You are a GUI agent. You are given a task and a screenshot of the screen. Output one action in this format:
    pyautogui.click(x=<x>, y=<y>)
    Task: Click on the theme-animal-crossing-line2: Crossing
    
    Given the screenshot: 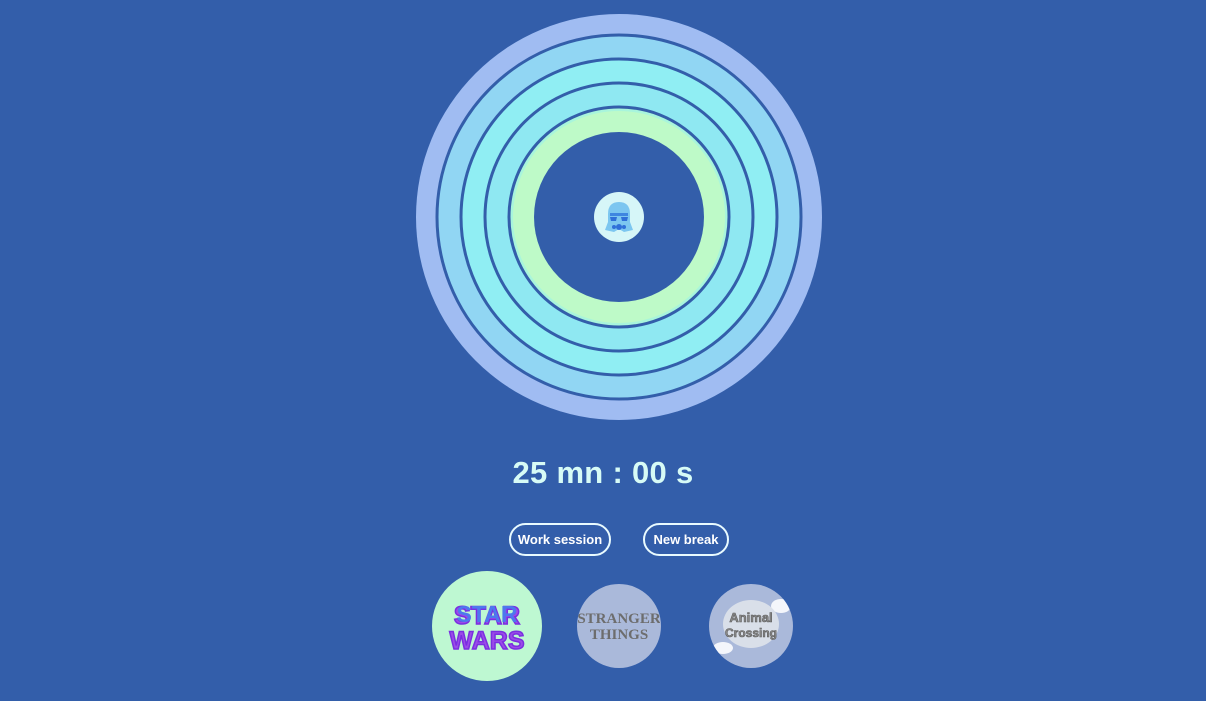 What is the action you would take?
    pyautogui.click(x=751, y=633)
    